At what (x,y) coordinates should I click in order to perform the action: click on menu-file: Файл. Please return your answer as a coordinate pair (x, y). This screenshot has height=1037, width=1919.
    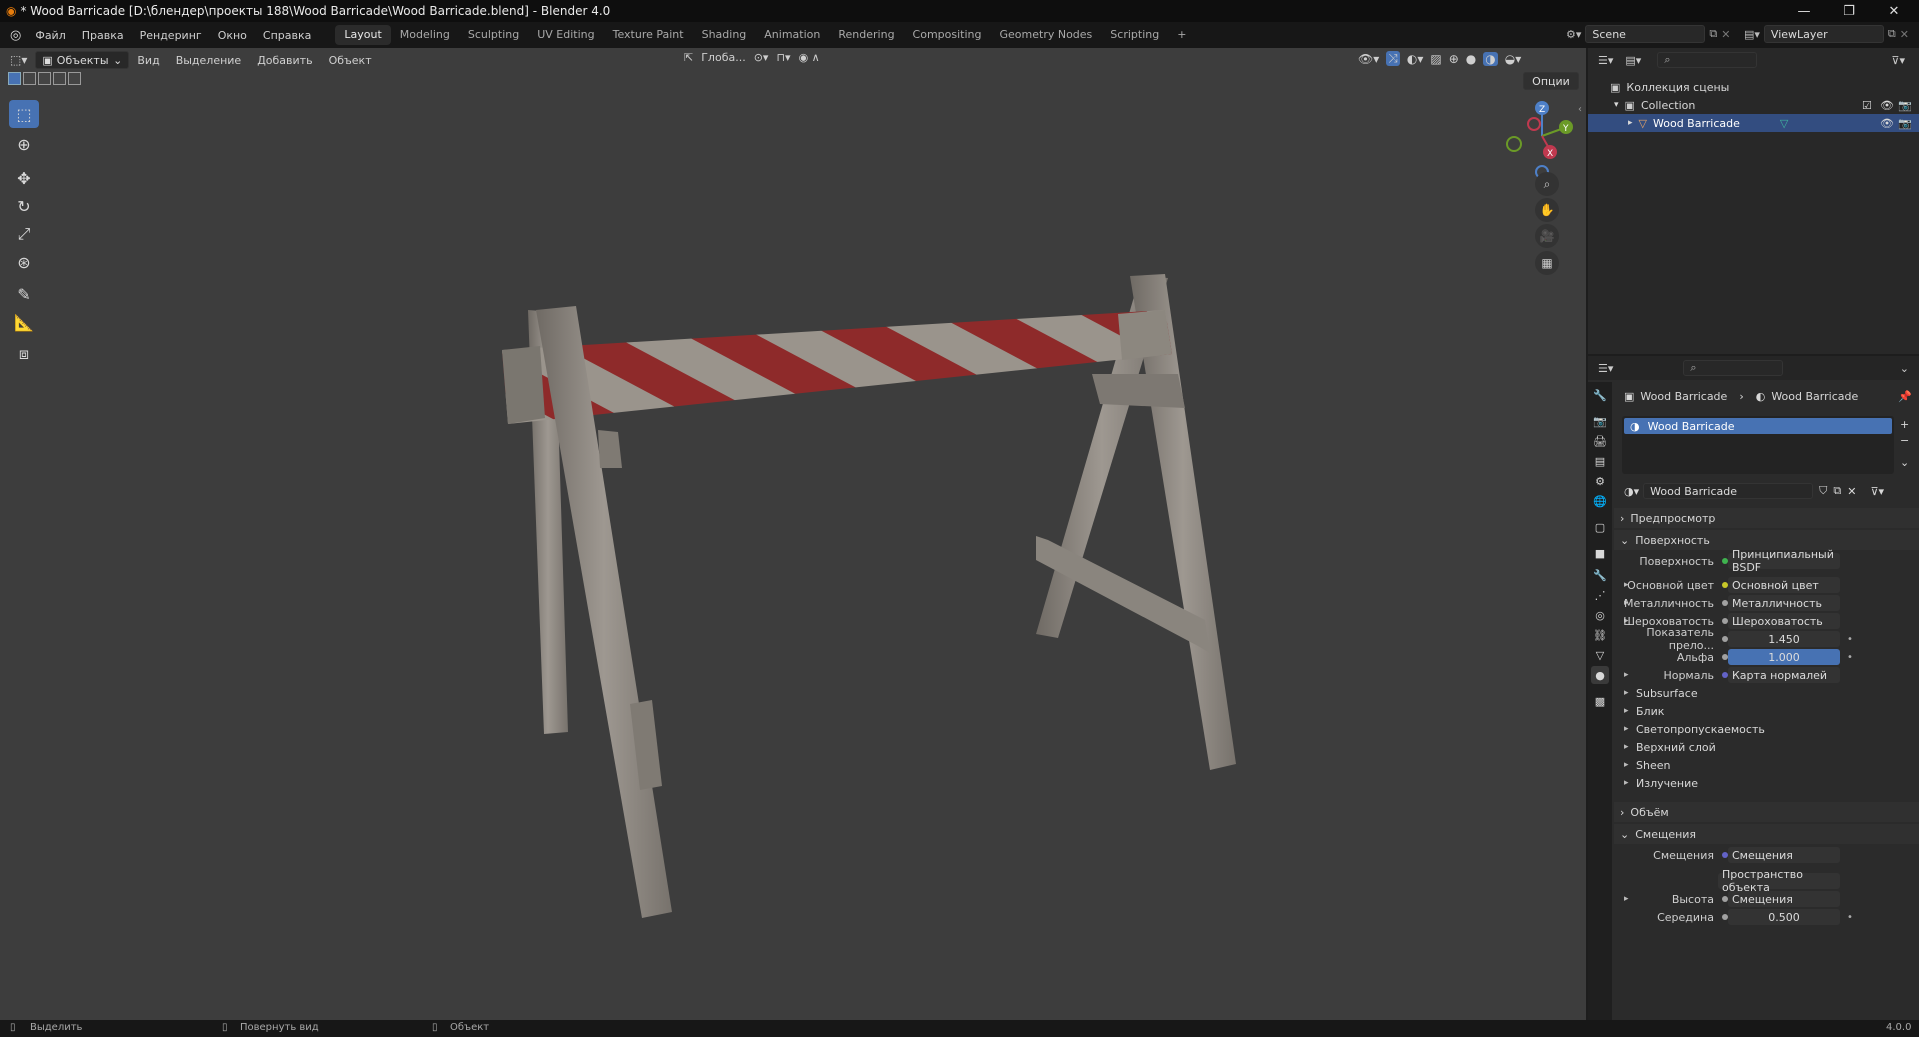
    Looking at the image, I should click on (50, 35).